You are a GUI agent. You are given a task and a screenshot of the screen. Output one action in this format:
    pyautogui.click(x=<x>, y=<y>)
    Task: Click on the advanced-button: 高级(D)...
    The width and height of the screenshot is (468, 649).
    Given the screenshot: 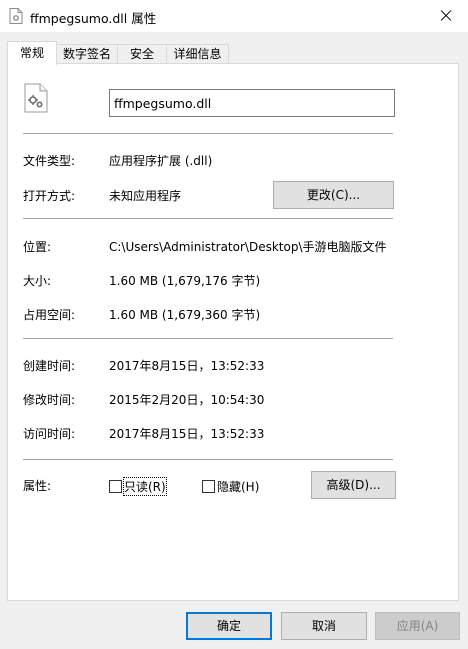 What is the action you would take?
    pyautogui.click(x=353, y=485)
    